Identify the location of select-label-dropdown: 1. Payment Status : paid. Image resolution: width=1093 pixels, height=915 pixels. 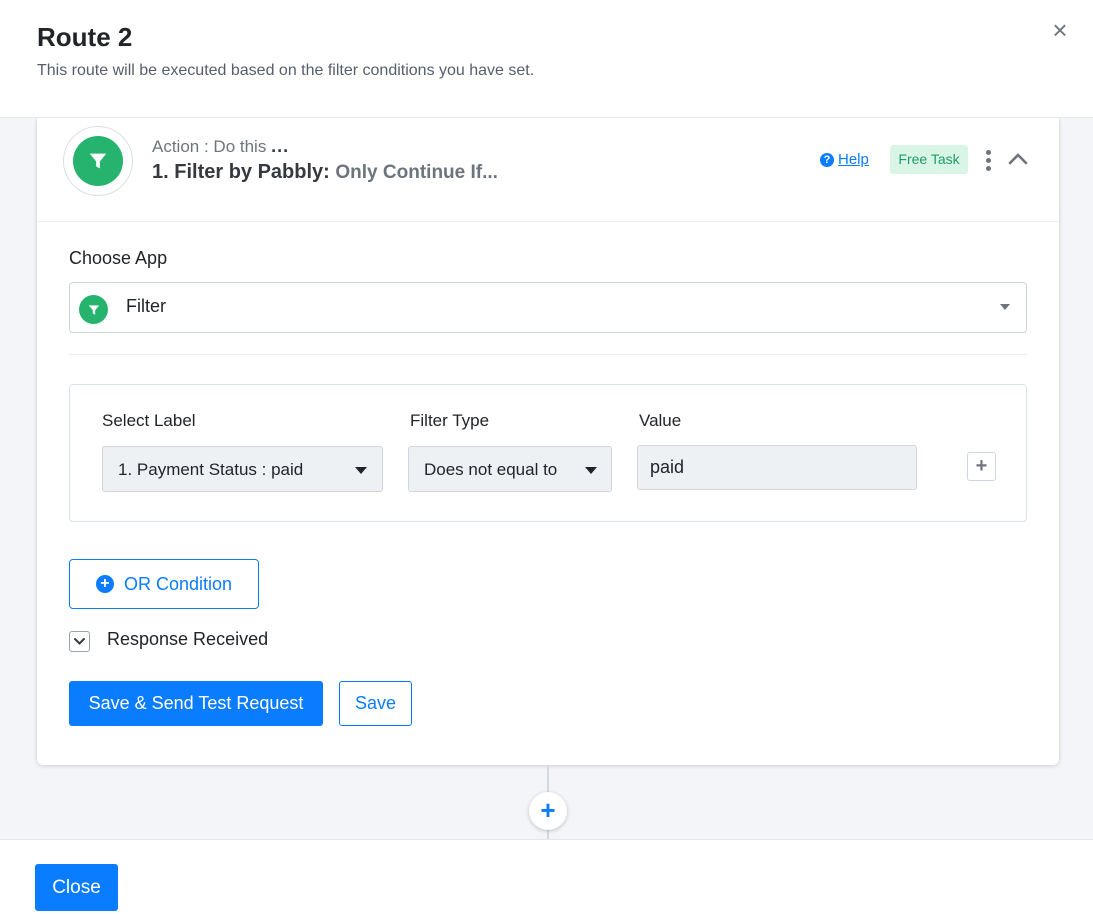
(242, 469).